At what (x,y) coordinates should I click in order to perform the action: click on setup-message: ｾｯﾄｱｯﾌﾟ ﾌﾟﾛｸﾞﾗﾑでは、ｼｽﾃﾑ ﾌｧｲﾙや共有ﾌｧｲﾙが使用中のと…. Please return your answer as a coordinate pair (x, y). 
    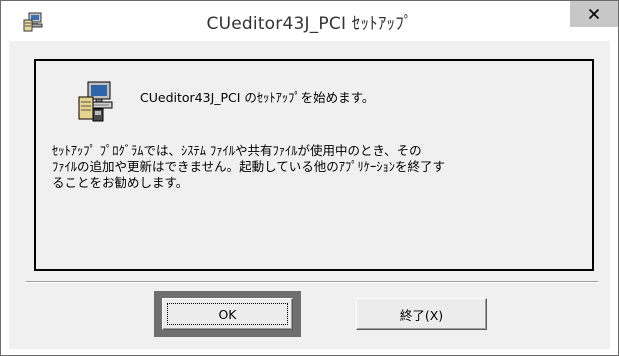
    Looking at the image, I should click on (312, 167).